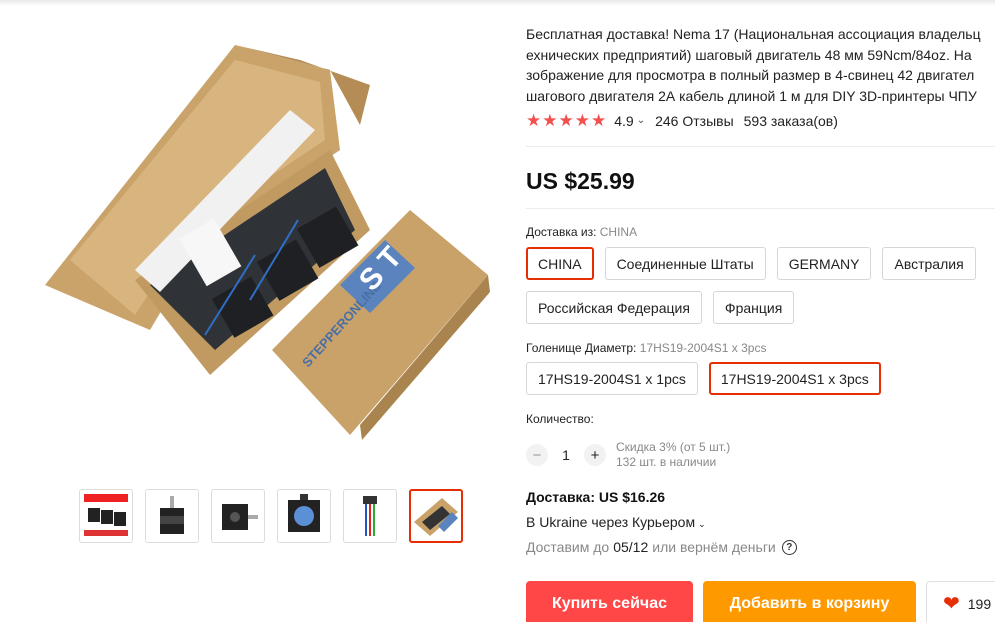 The height and width of the screenshot is (622, 995). What do you see at coordinates (703, 348) in the screenshot?
I see `variant-selected: 17HS19-2004S1 x 3pcs` at bounding box center [703, 348].